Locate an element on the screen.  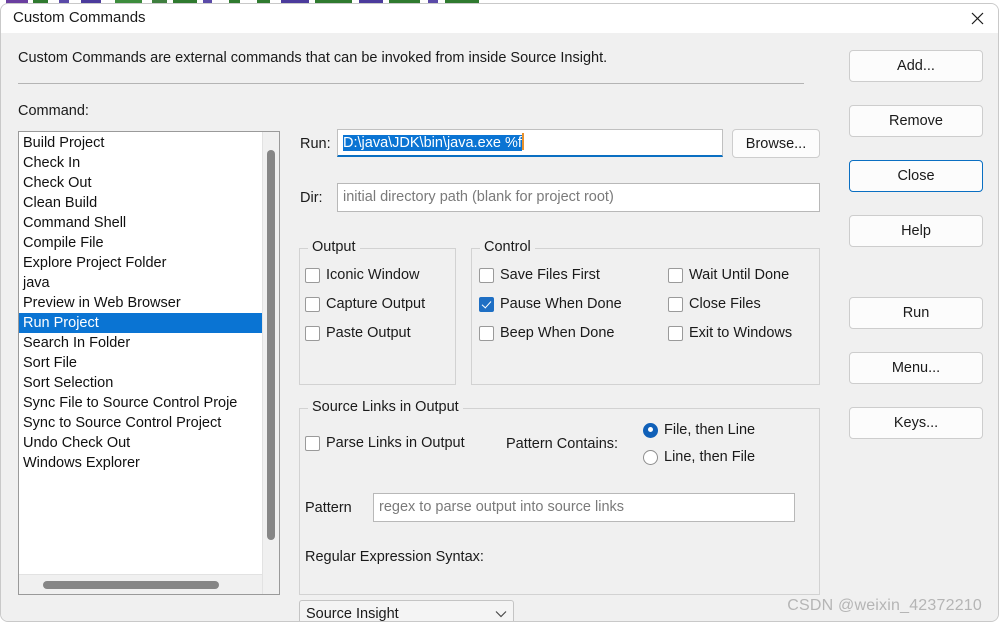
source-links-group-title: Source Links in Output is located at coordinates (385, 407).